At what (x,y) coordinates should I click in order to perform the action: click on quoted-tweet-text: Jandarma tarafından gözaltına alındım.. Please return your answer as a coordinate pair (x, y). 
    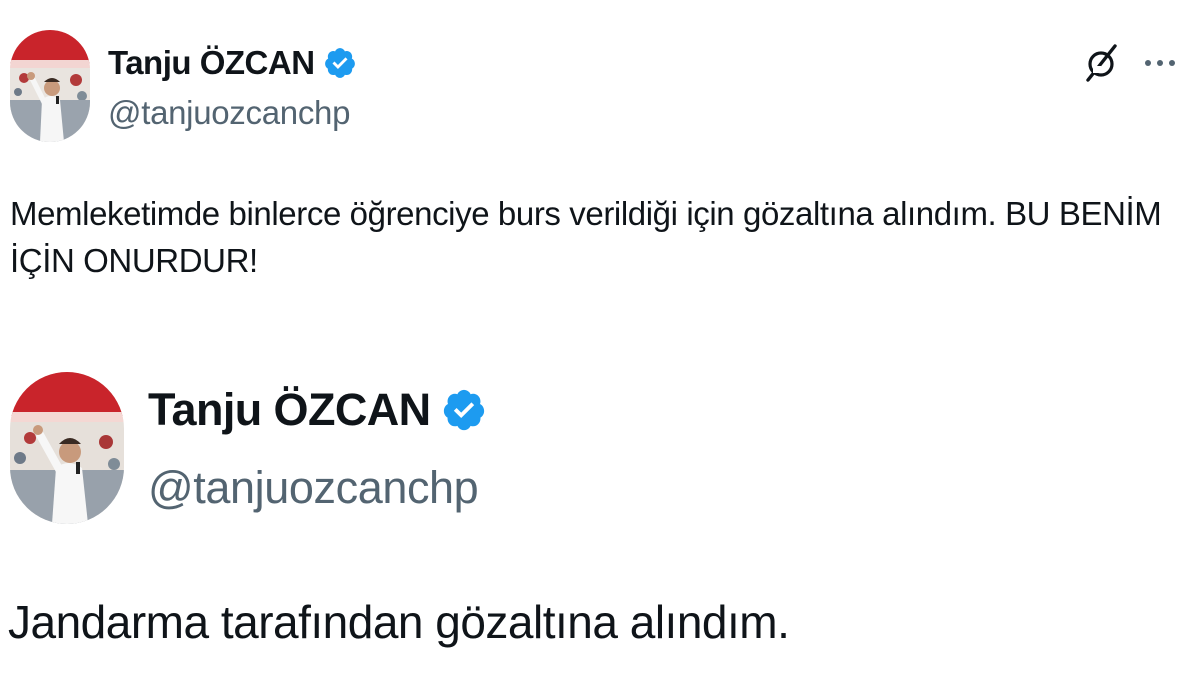
    Looking at the image, I should click on (399, 622).